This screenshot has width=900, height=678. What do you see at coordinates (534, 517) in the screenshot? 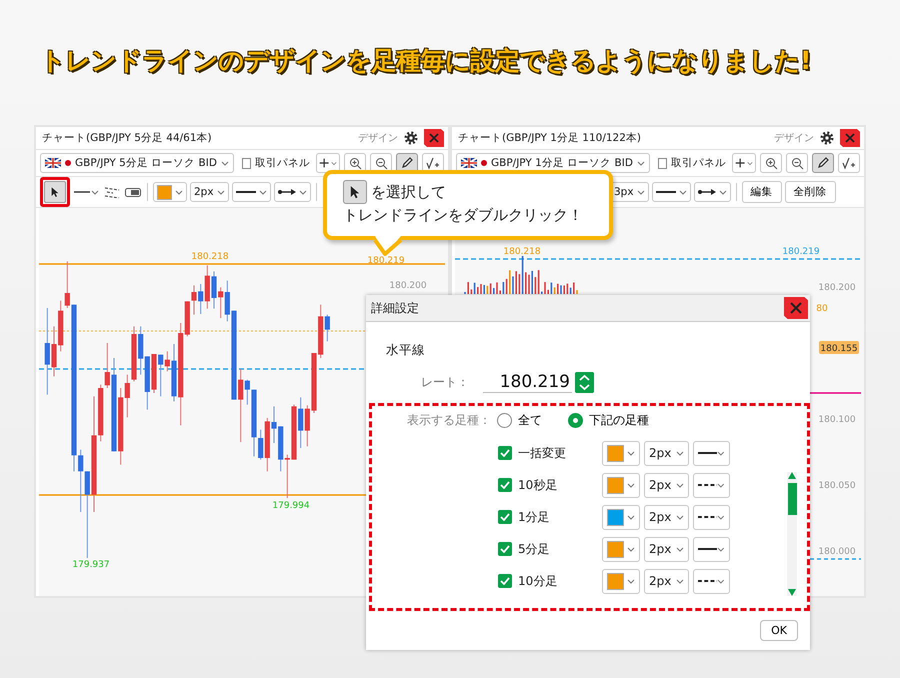
I see `timeframe-name: 1分足` at bounding box center [534, 517].